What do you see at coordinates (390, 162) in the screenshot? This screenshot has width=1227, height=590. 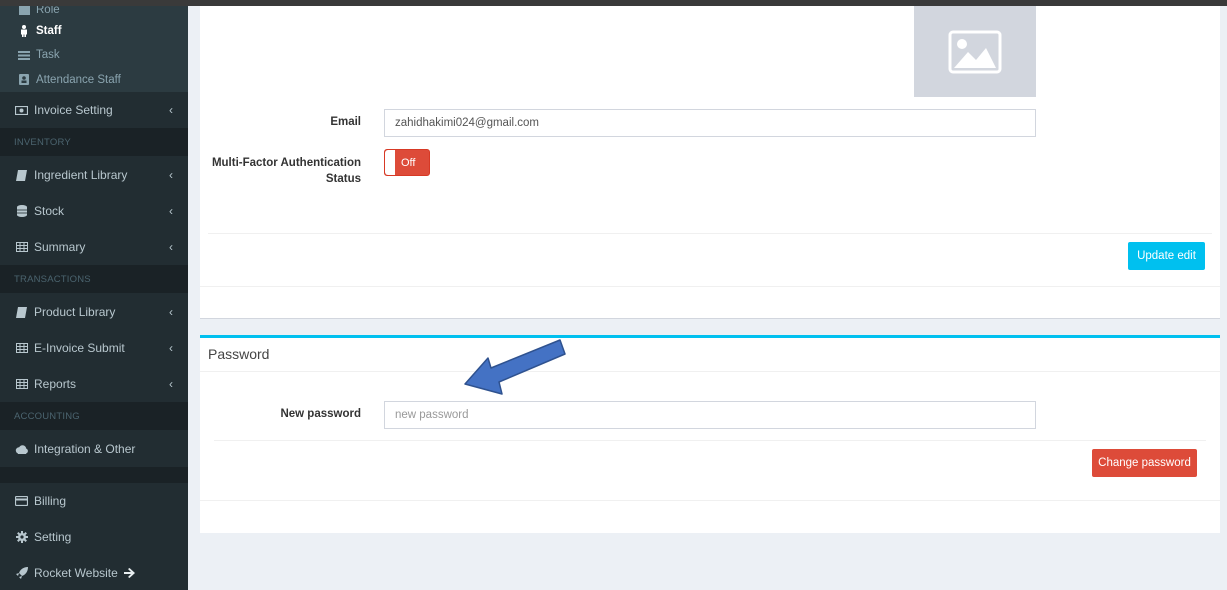 I see `toggle-knob` at bounding box center [390, 162].